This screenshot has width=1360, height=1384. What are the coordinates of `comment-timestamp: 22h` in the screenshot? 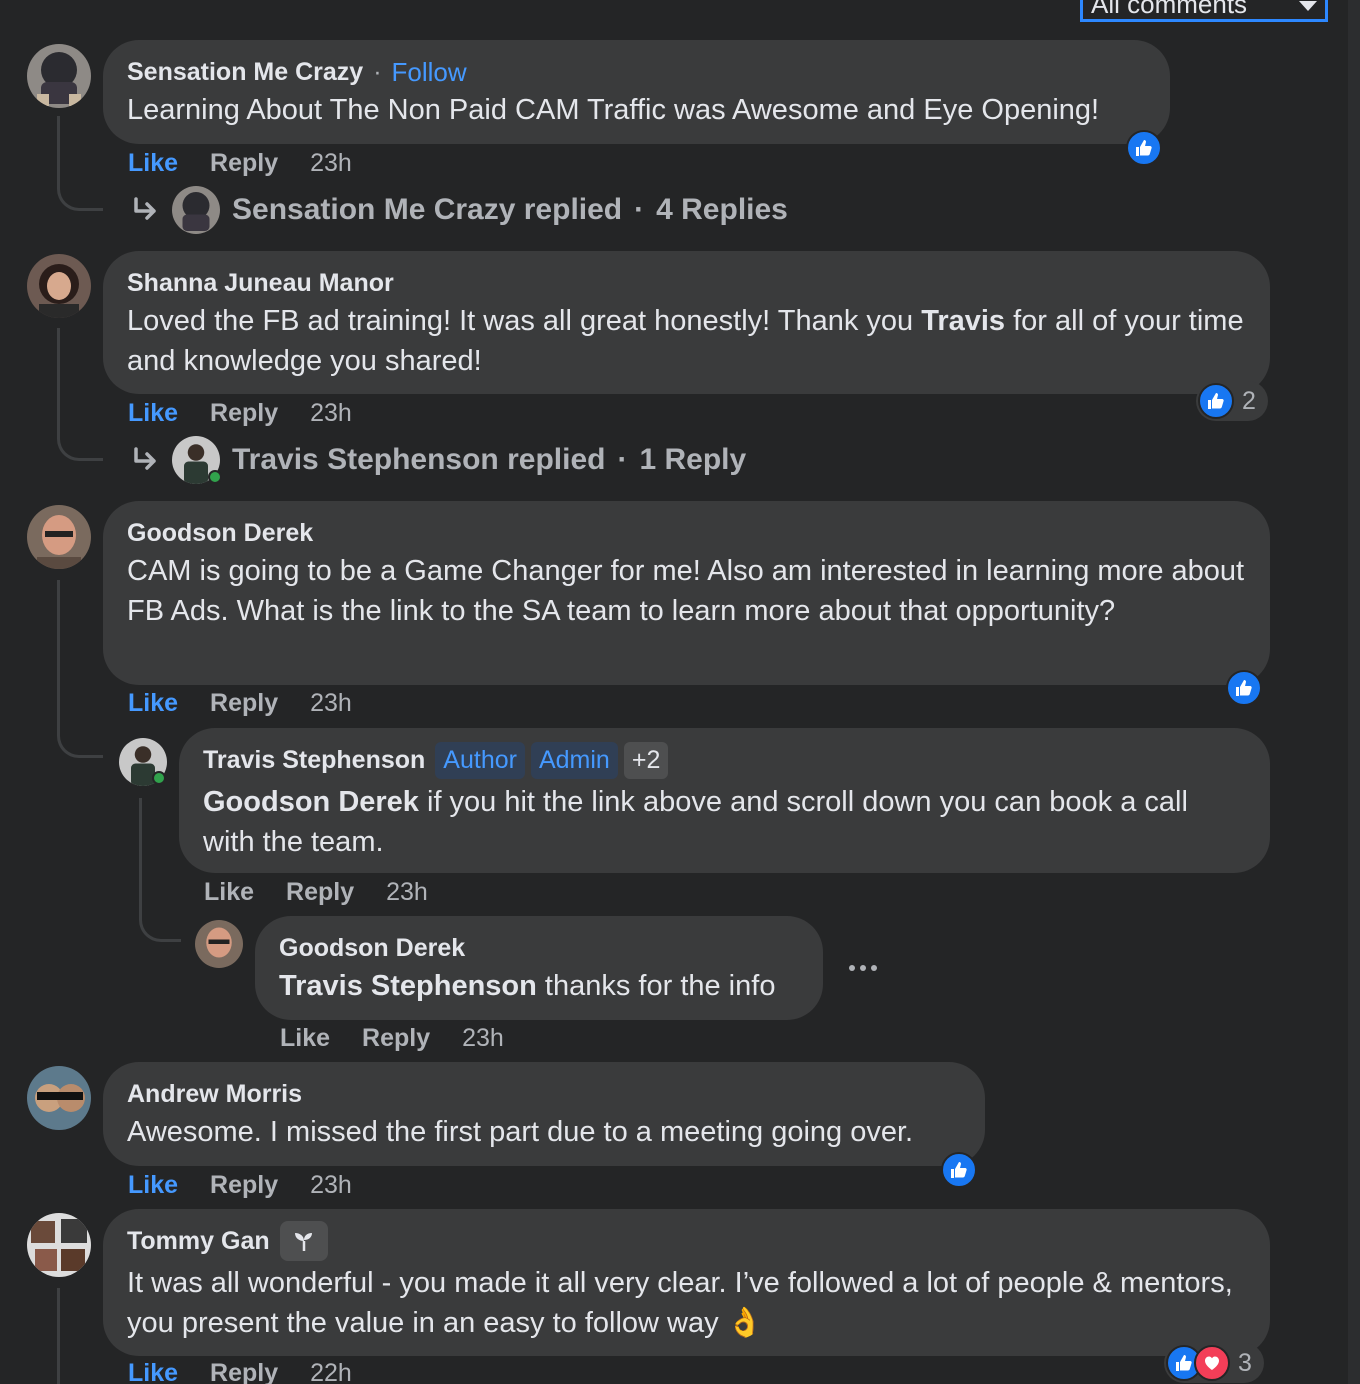 It's located at (331, 1371).